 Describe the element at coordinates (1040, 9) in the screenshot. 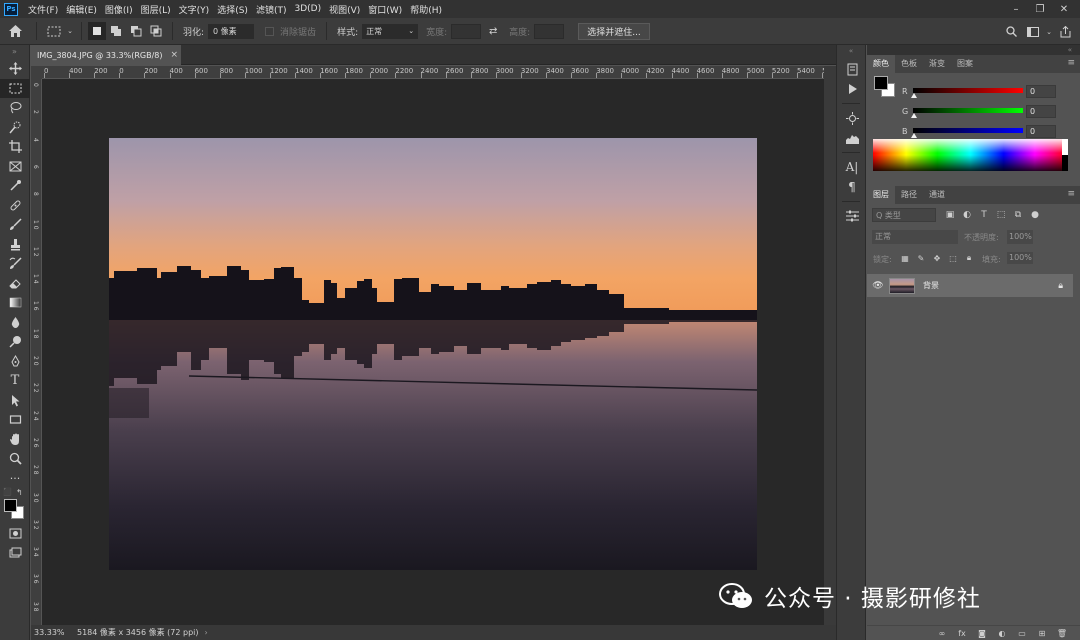

I see `restore-icon: ❐` at that location.